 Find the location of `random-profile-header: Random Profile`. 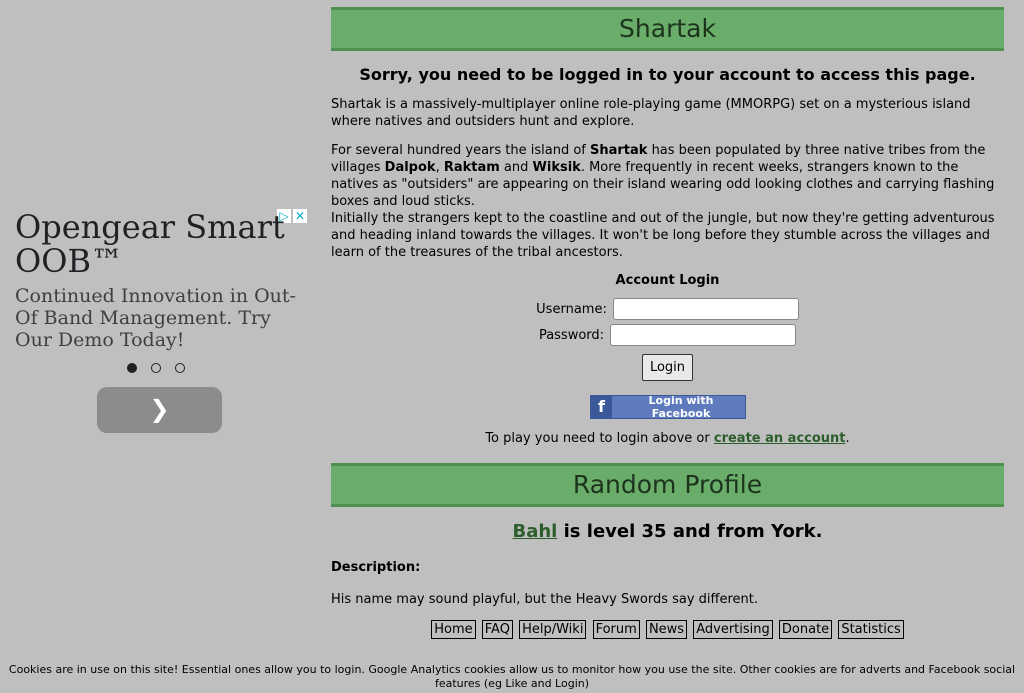

random-profile-header: Random Profile is located at coordinates (667, 485).